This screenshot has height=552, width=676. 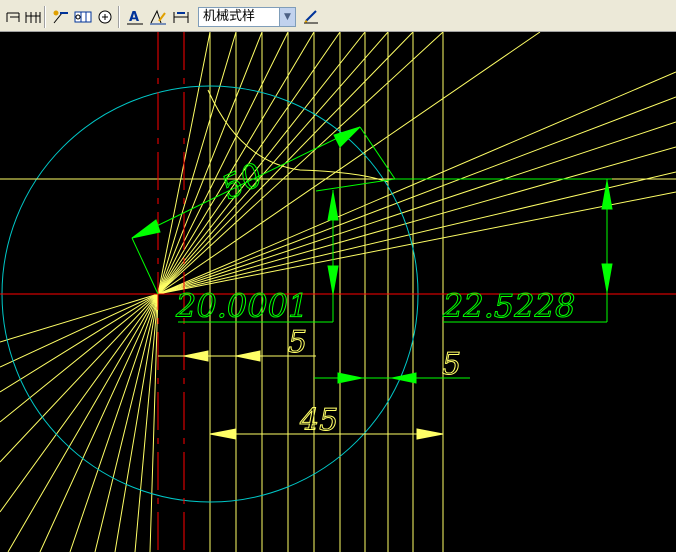 What do you see at coordinates (61, 17) in the screenshot?
I see `quick-leader-icon` at bounding box center [61, 17].